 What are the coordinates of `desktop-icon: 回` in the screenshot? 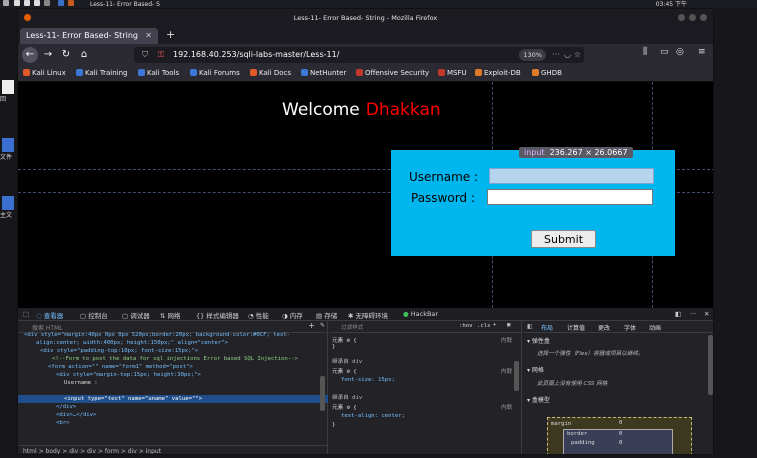 It's located at (8, 91).